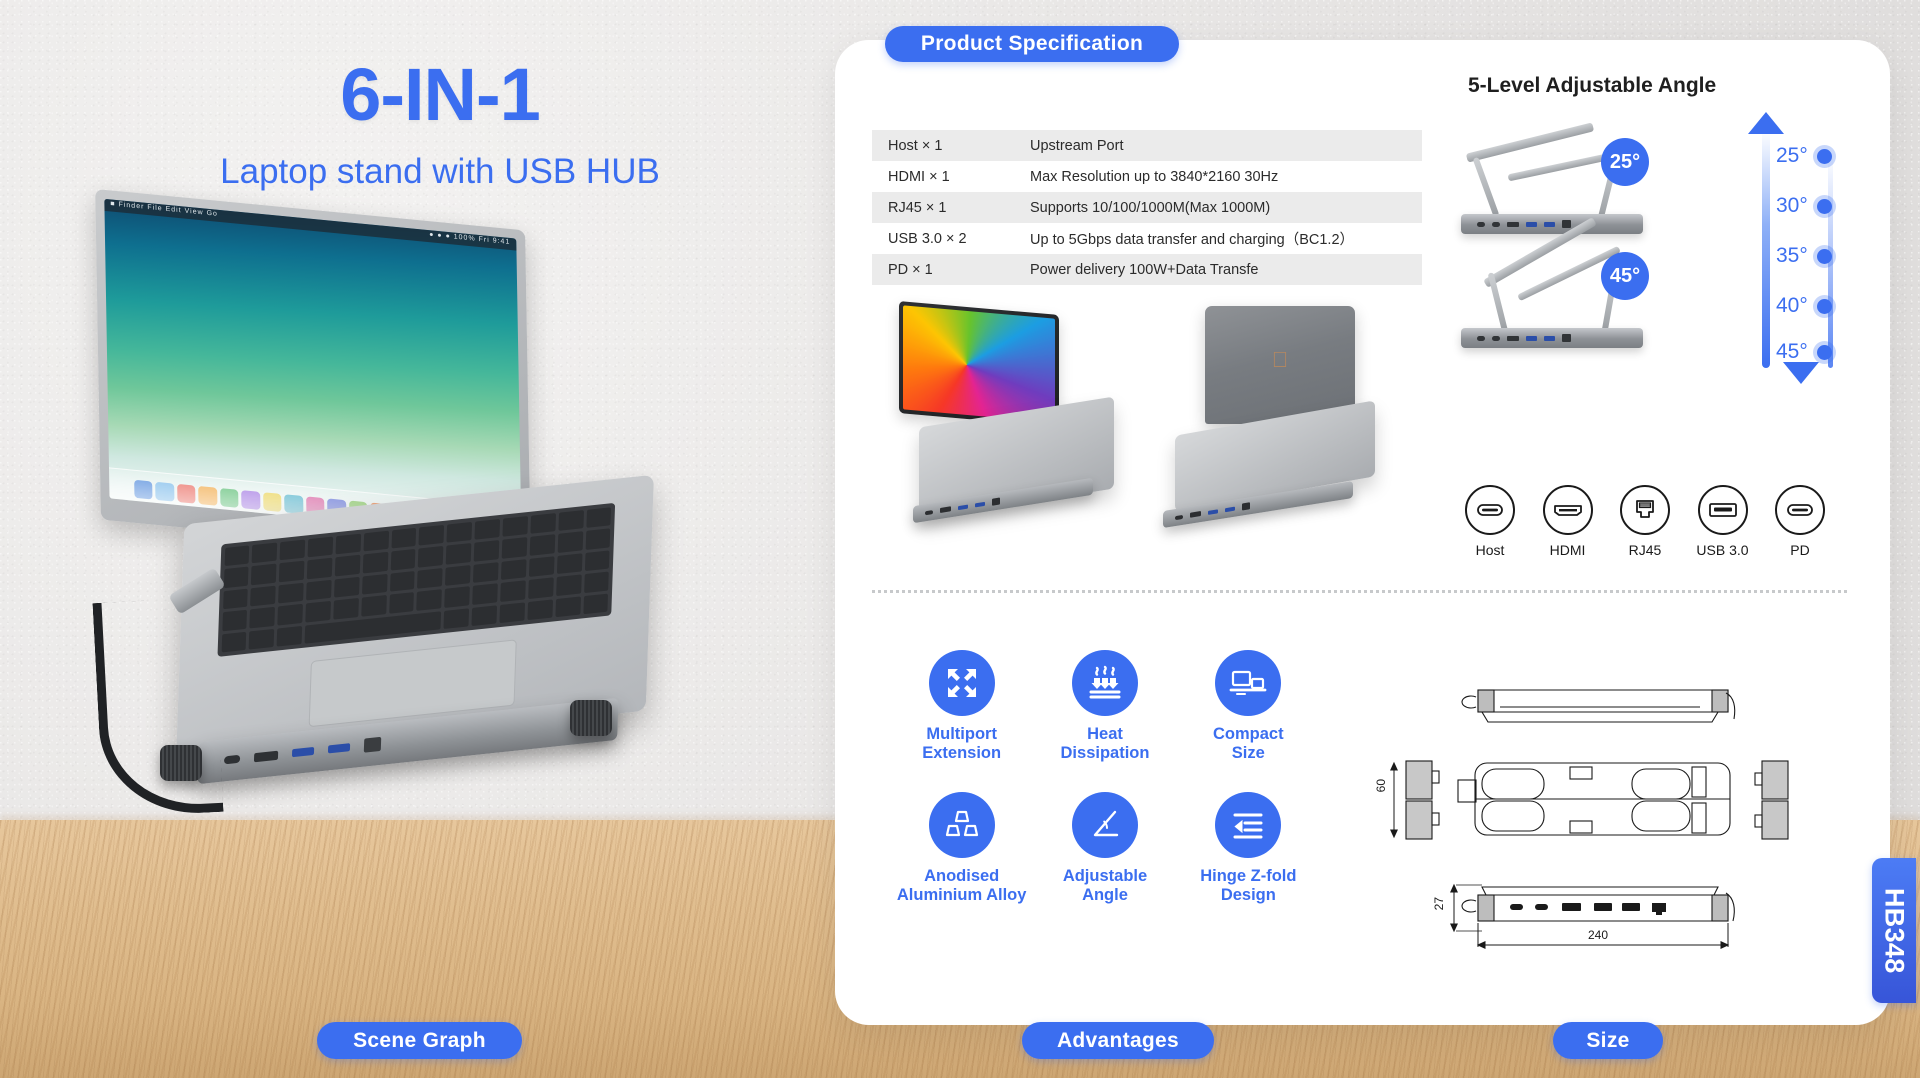 Image resolution: width=1920 pixels, height=1078 pixels. What do you see at coordinates (1625, 276) in the screenshot?
I see `angle-bubble-45: 45°` at bounding box center [1625, 276].